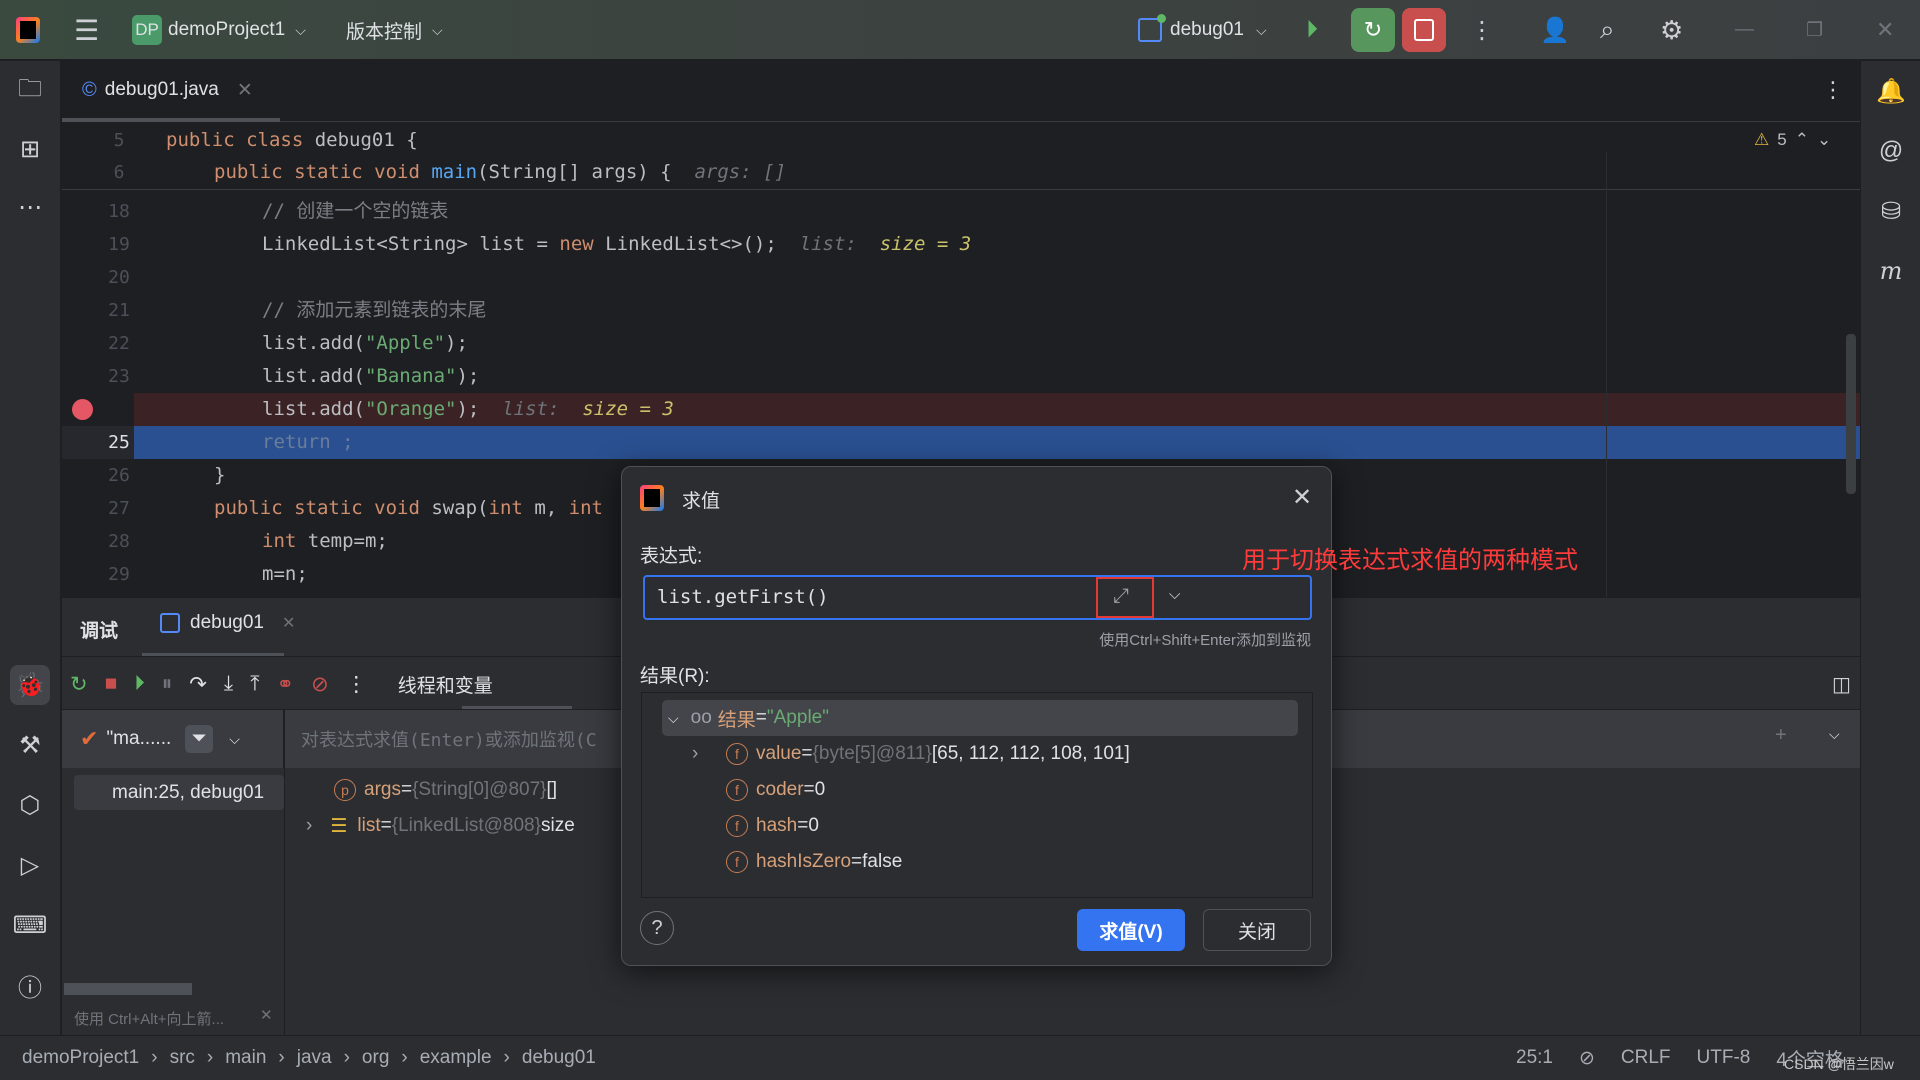 The width and height of the screenshot is (1920, 1080). What do you see at coordinates (30, 685) in the screenshot?
I see `debug-bug-icon: 🐞` at bounding box center [30, 685].